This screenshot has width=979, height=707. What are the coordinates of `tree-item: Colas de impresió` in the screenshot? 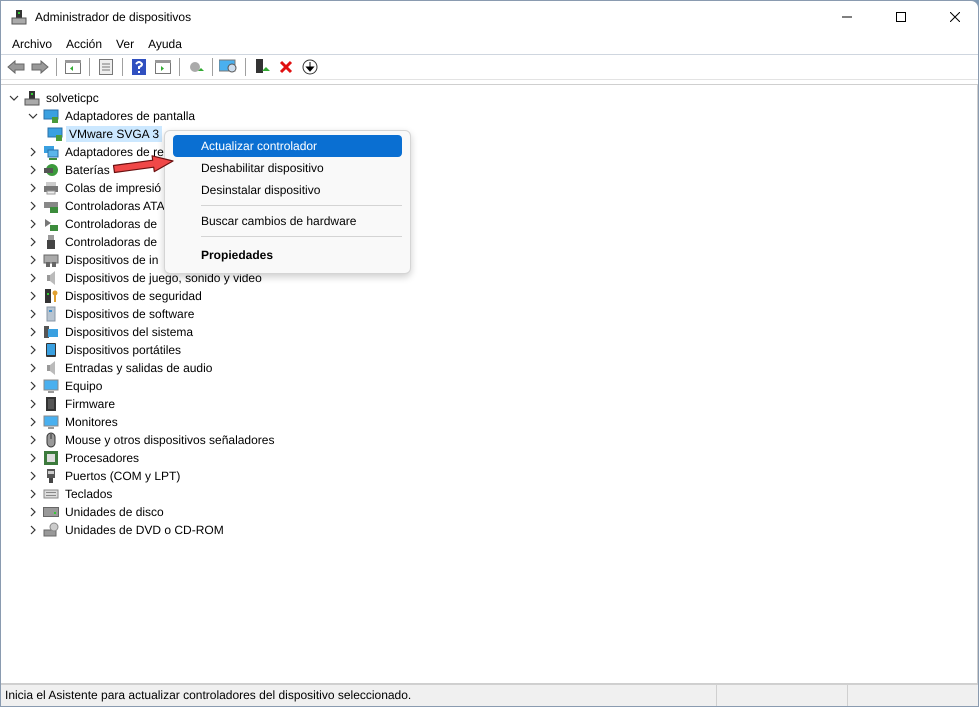 It's located at (113, 188).